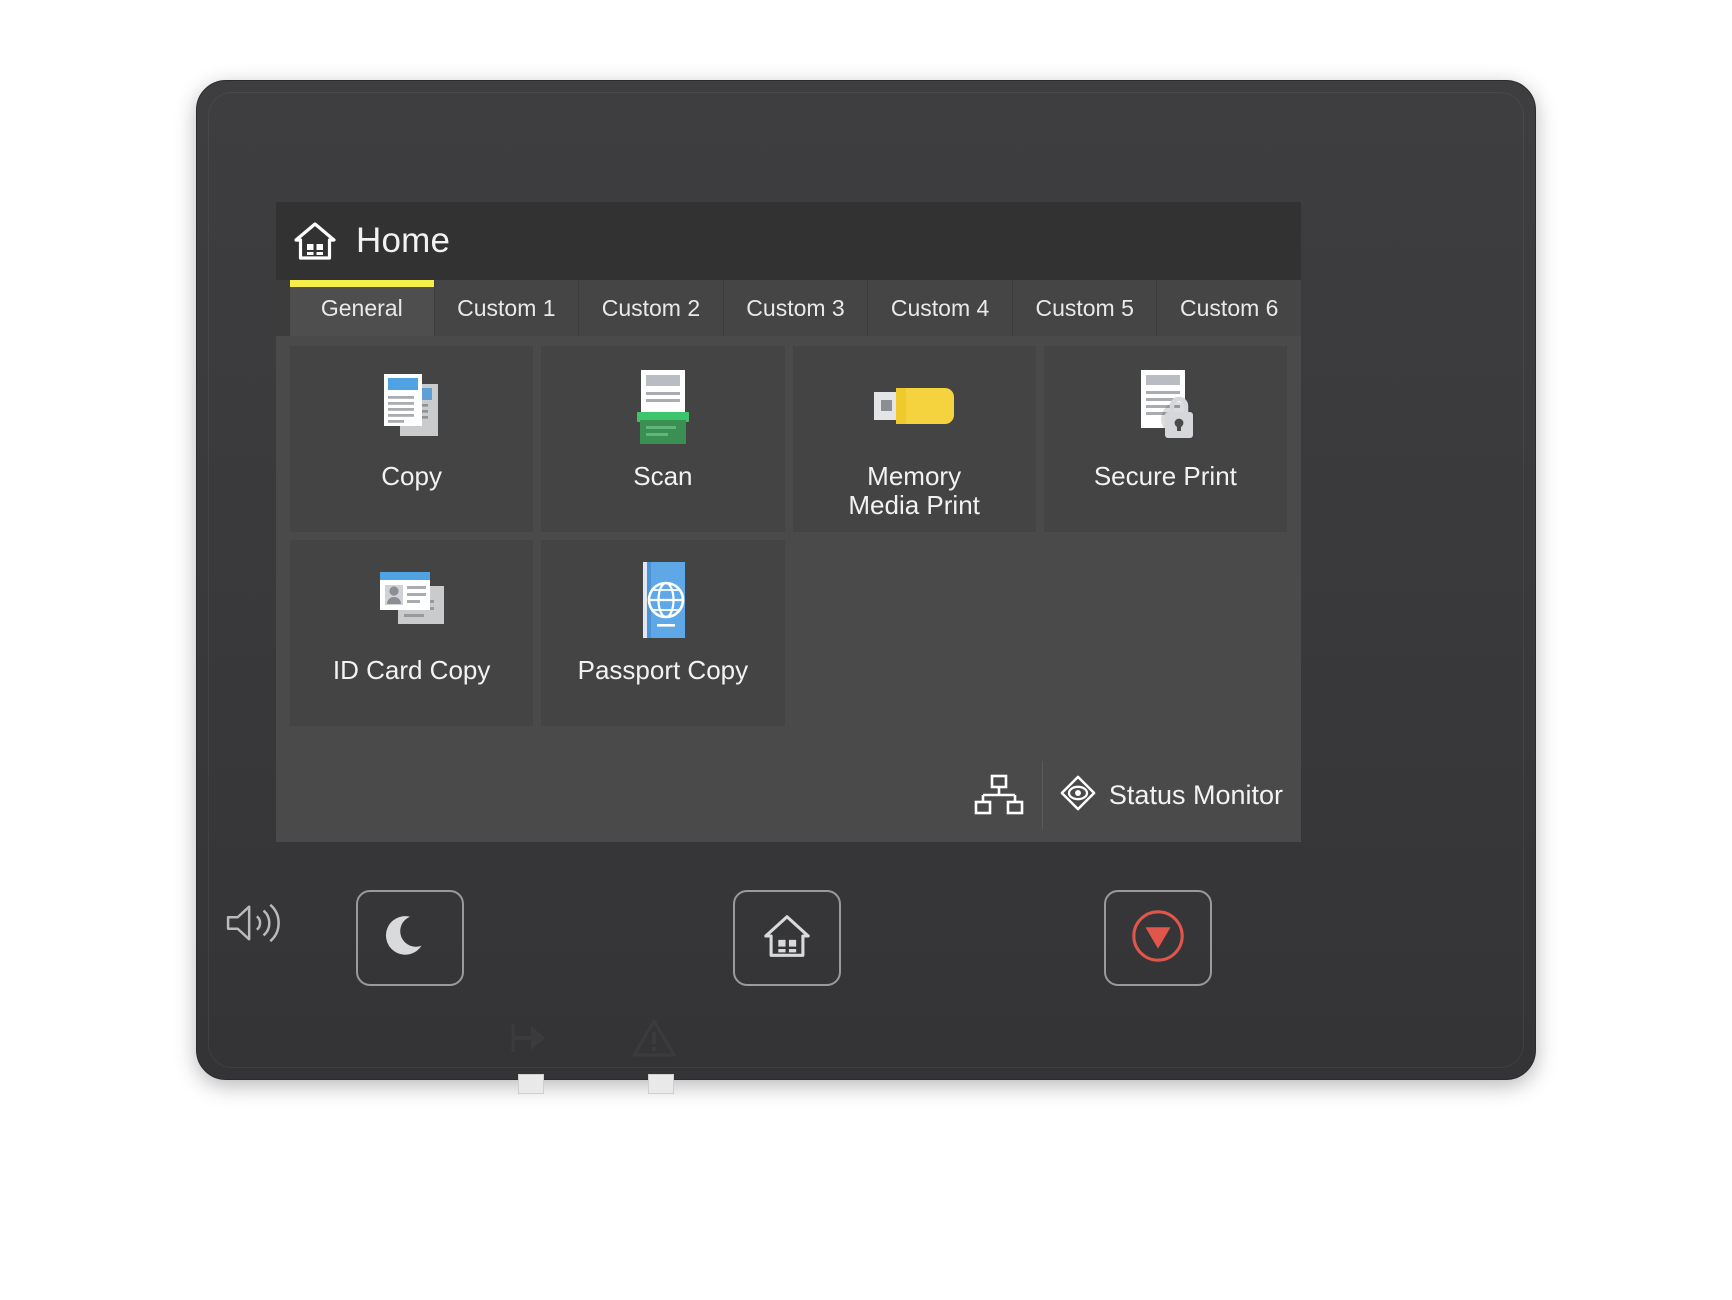 This screenshot has width=1732, height=1300. What do you see at coordinates (663, 602) in the screenshot?
I see `passport-globe-icon` at bounding box center [663, 602].